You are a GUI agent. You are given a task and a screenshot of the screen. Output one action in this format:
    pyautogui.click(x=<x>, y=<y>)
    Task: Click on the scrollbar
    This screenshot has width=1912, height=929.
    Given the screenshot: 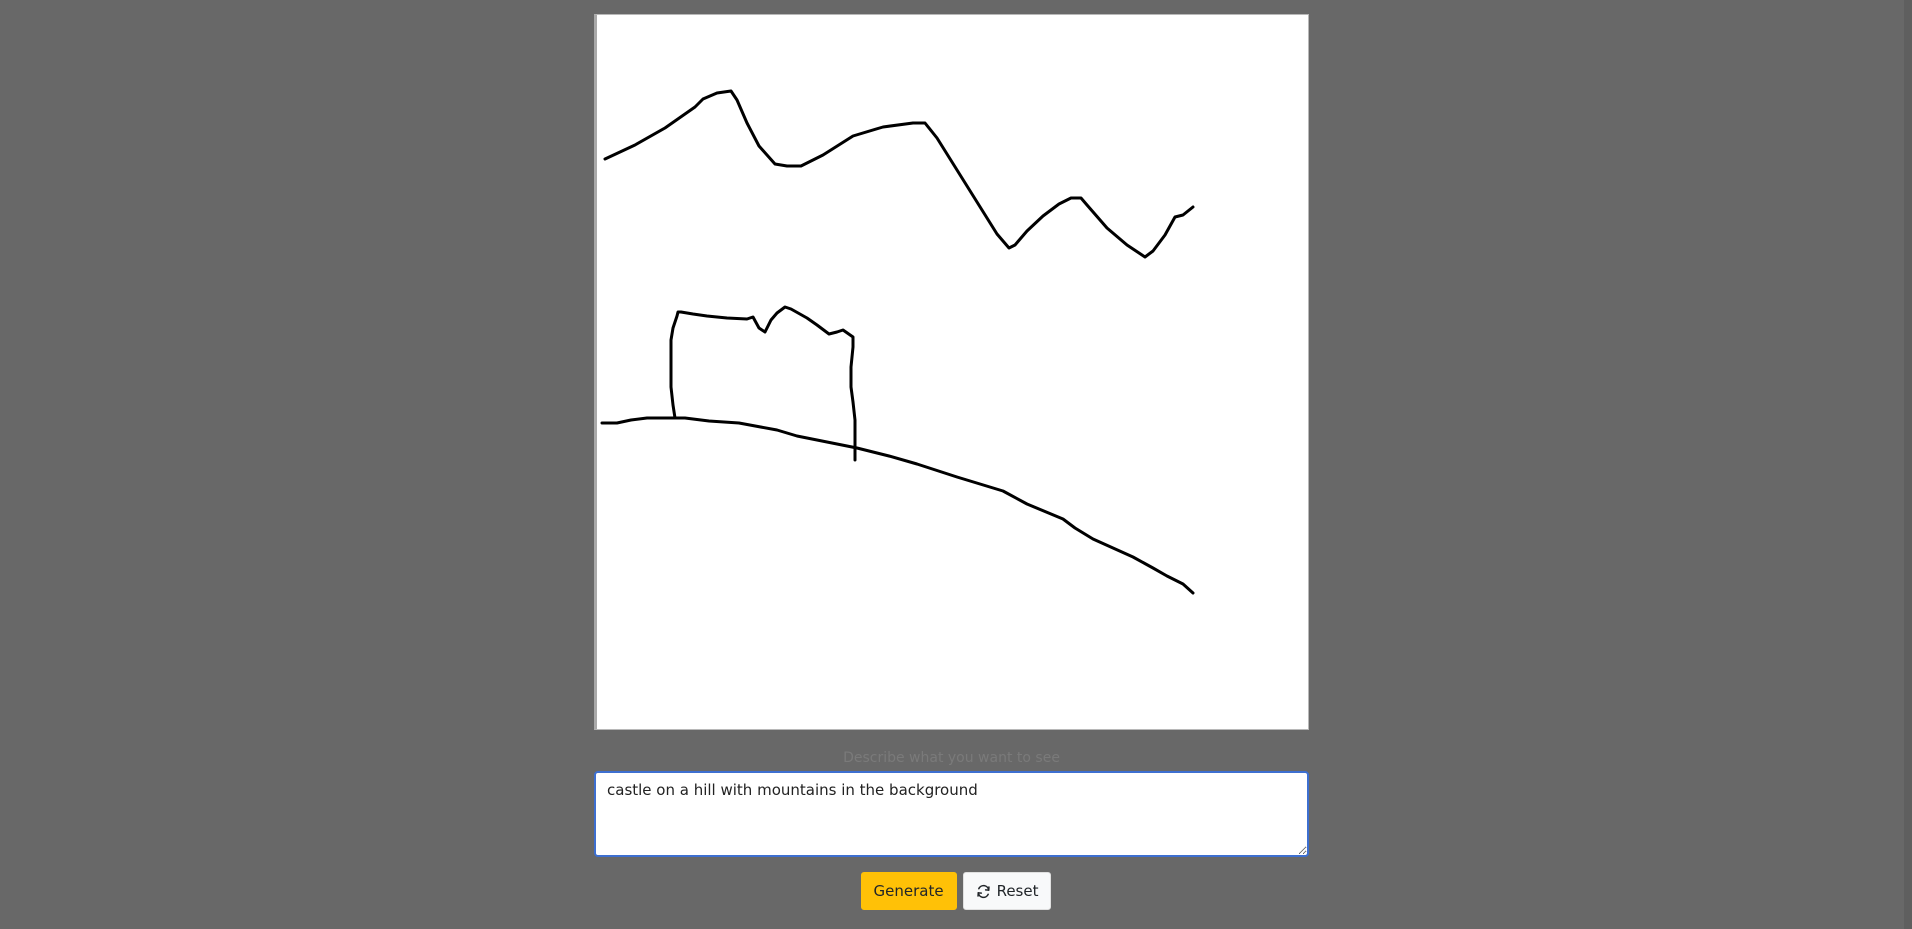 What is the action you would take?
    pyautogui.click(x=1908, y=464)
    